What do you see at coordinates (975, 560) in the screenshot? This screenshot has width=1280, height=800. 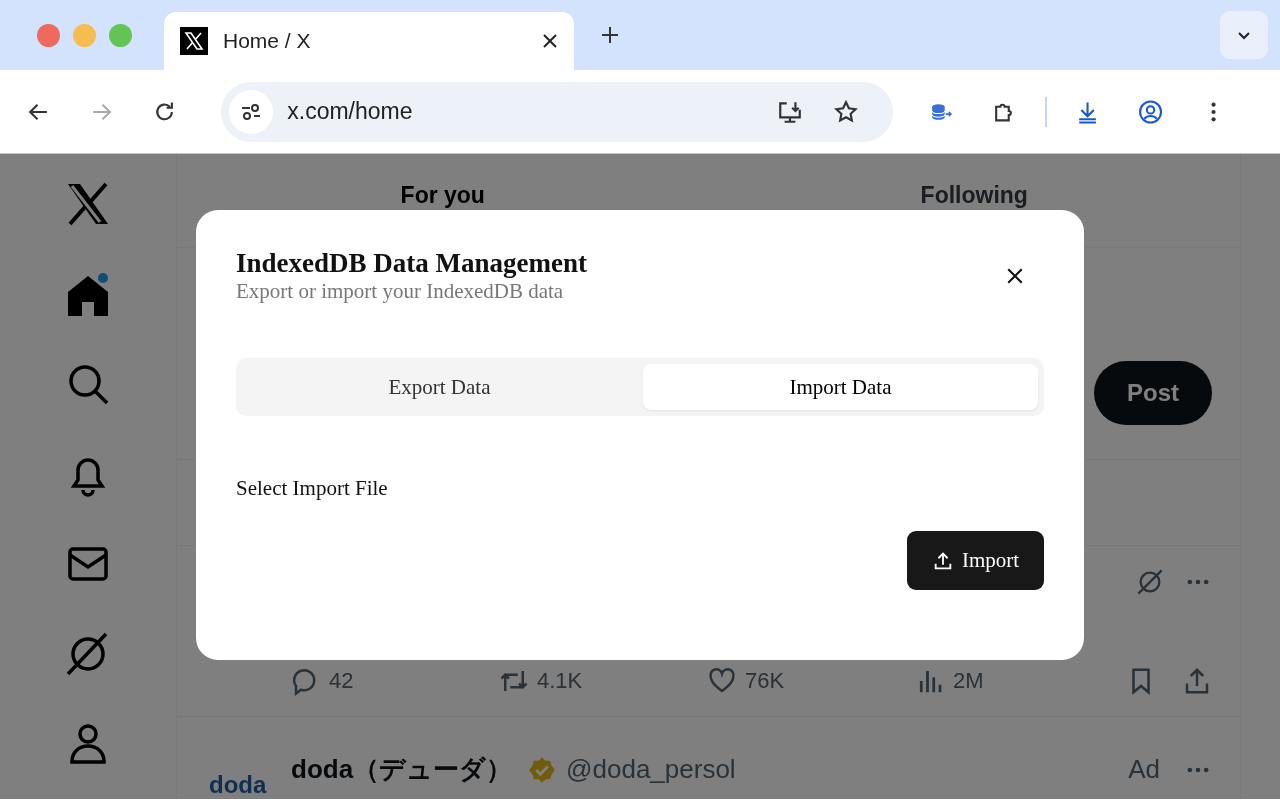 I see `import-button: Import` at bounding box center [975, 560].